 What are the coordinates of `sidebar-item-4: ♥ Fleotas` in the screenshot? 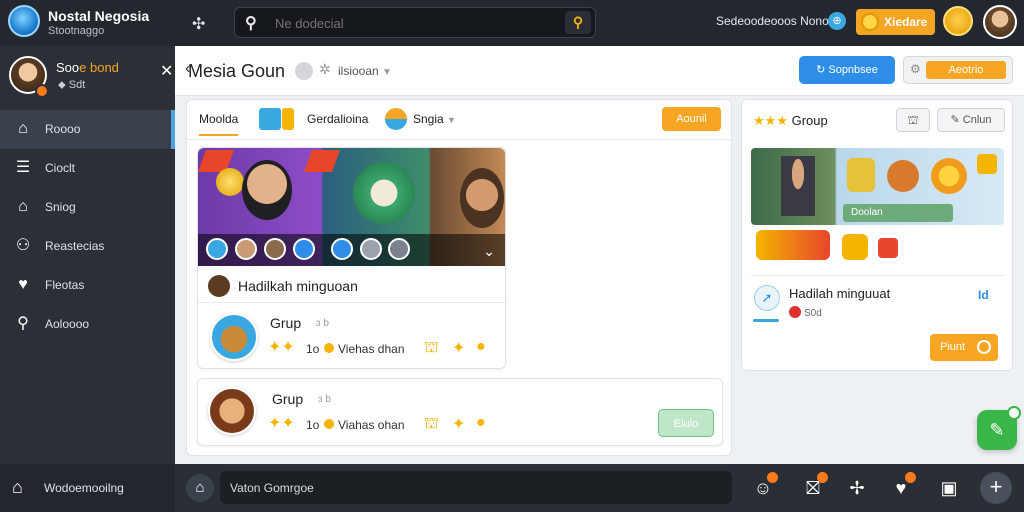 It's located at (87, 285).